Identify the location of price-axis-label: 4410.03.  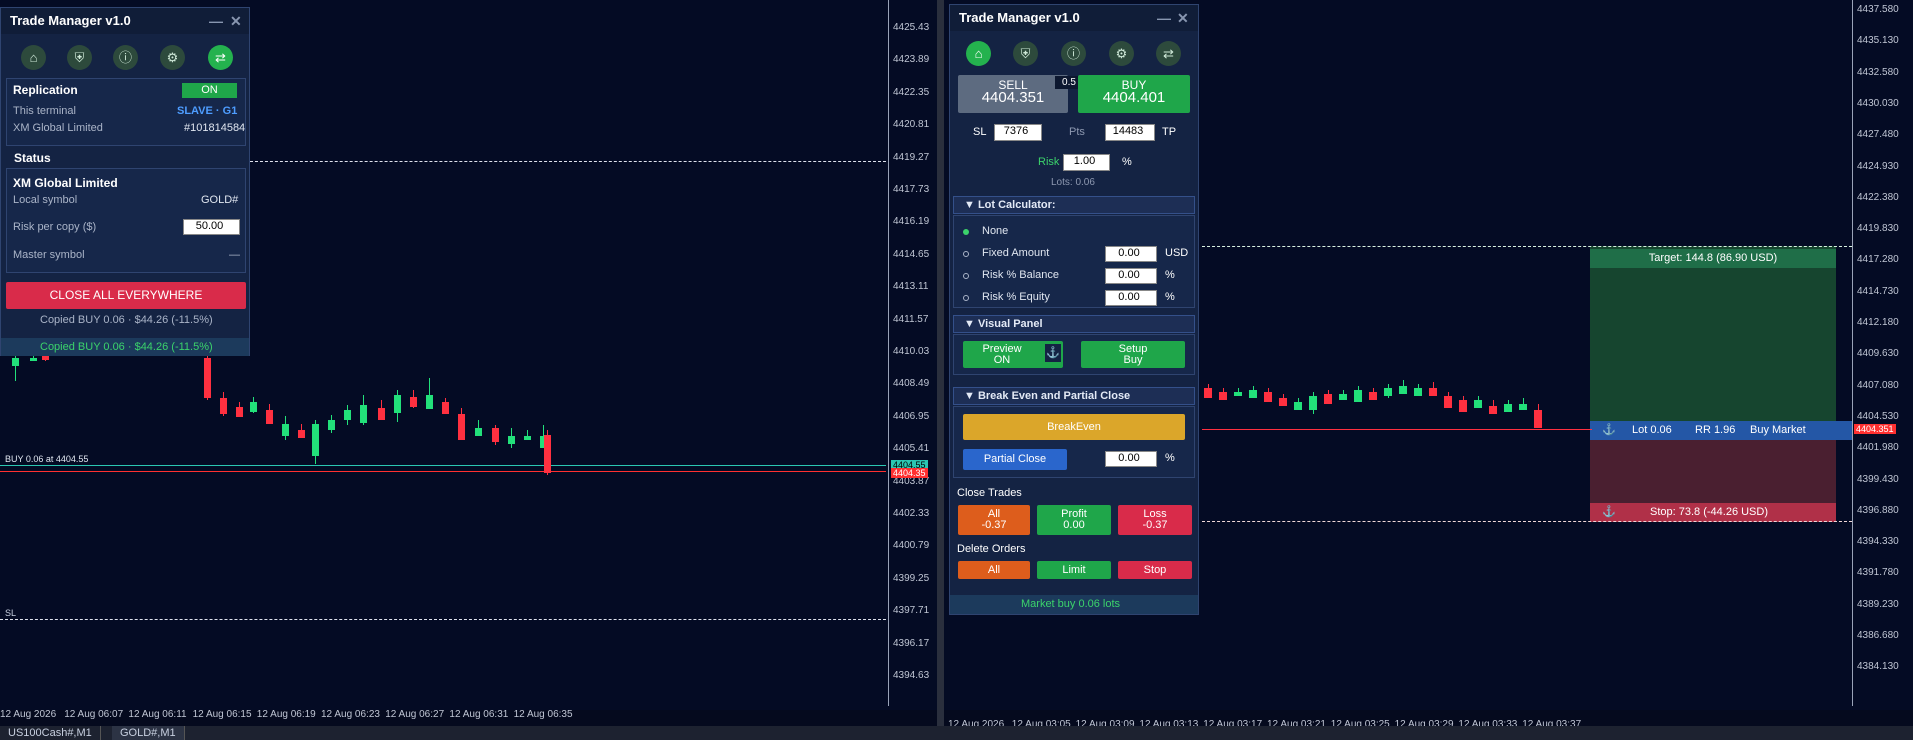
(911, 351).